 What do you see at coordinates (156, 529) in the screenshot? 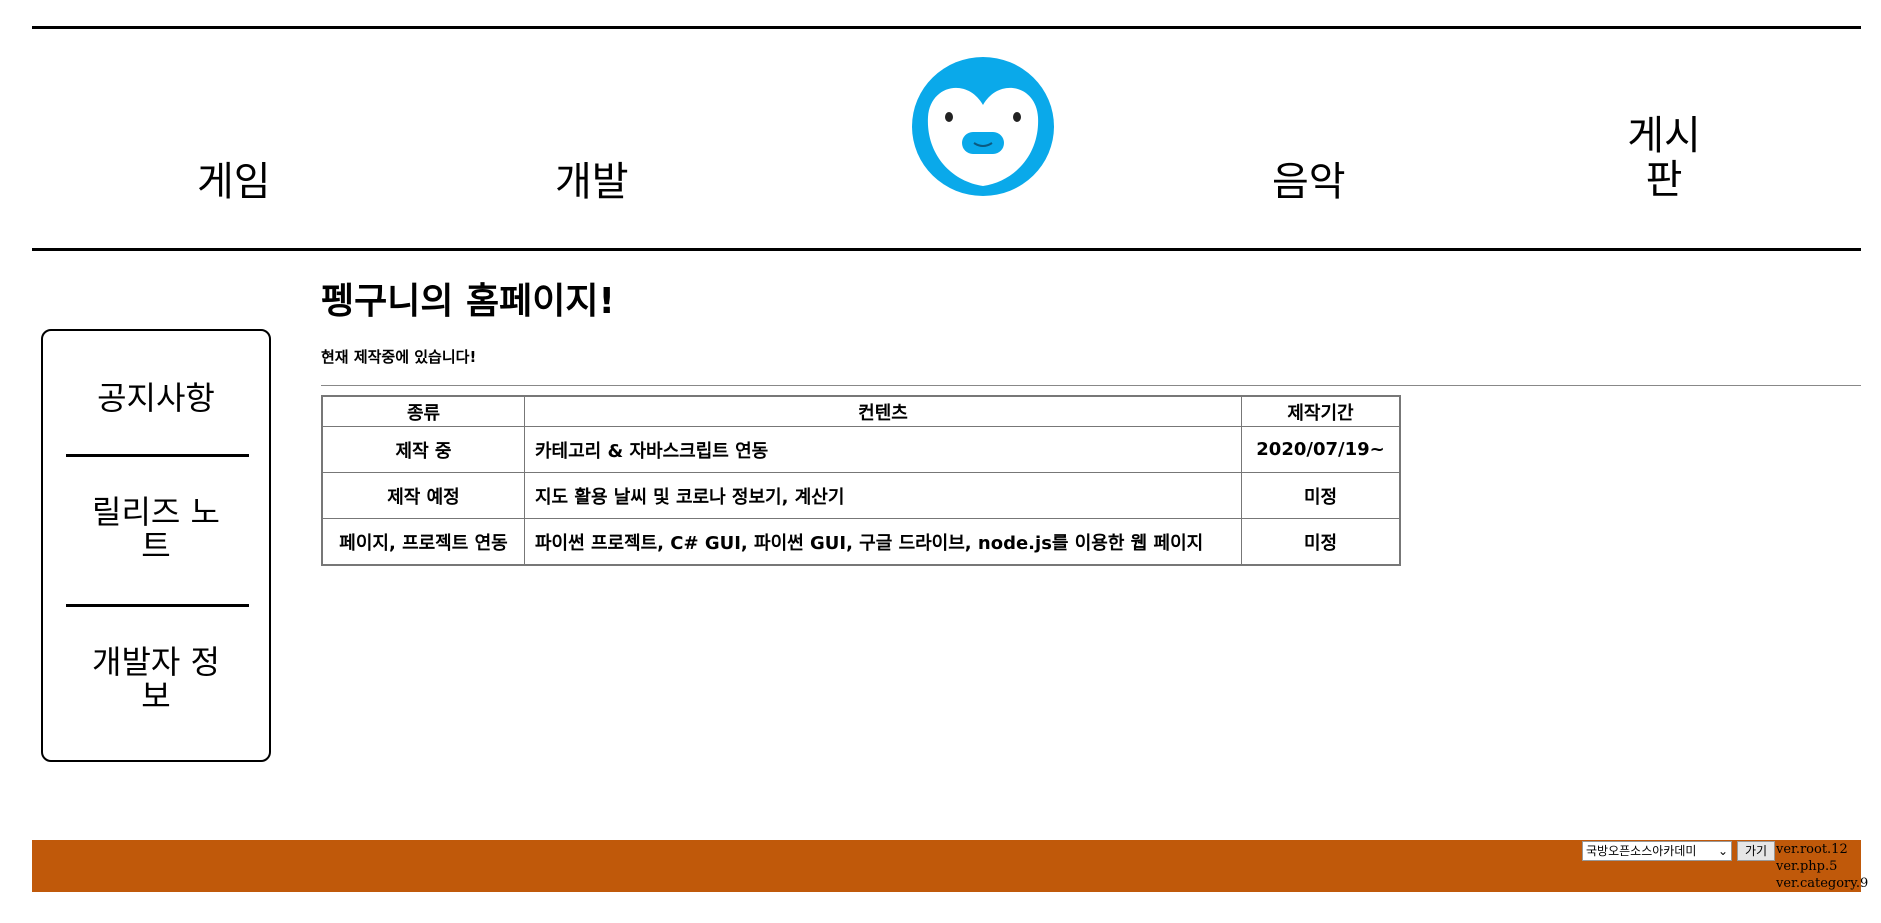
I see `sidebar-item-release-notes: 릴리즈 노트` at bounding box center [156, 529].